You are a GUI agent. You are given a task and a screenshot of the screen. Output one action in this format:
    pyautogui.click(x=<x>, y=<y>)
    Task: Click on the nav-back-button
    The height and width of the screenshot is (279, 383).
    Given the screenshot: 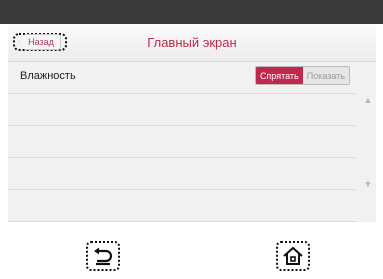 What is the action you would take?
    pyautogui.click(x=103, y=256)
    